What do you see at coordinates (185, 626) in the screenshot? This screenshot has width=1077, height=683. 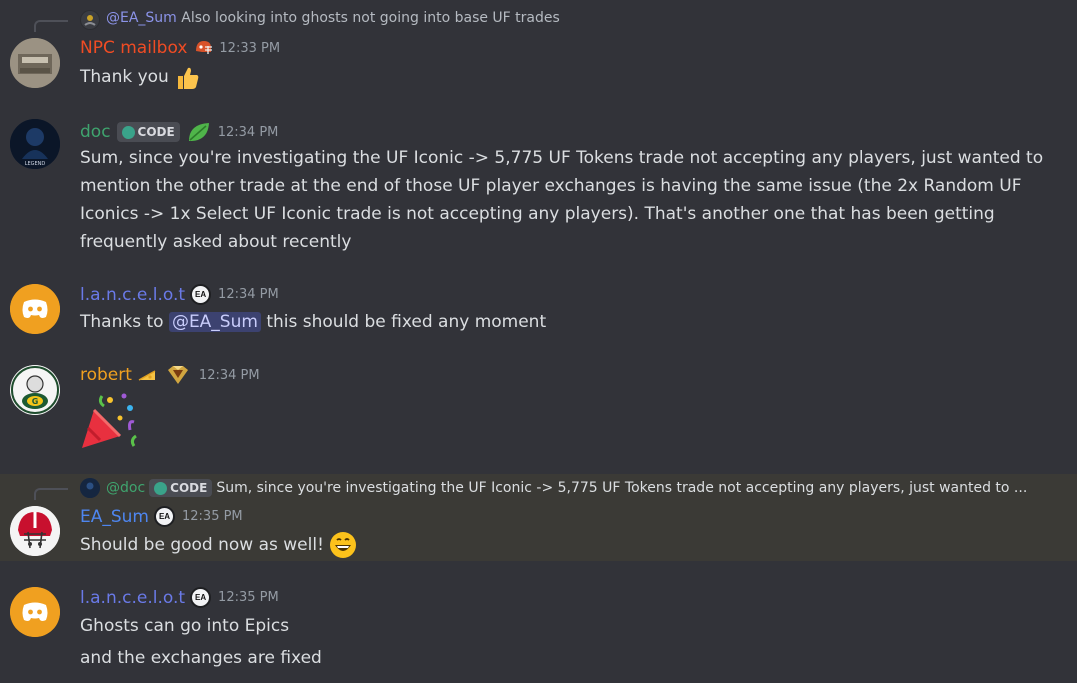 I see `message-text: Ghosts can go into Epics` at bounding box center [185, 626].